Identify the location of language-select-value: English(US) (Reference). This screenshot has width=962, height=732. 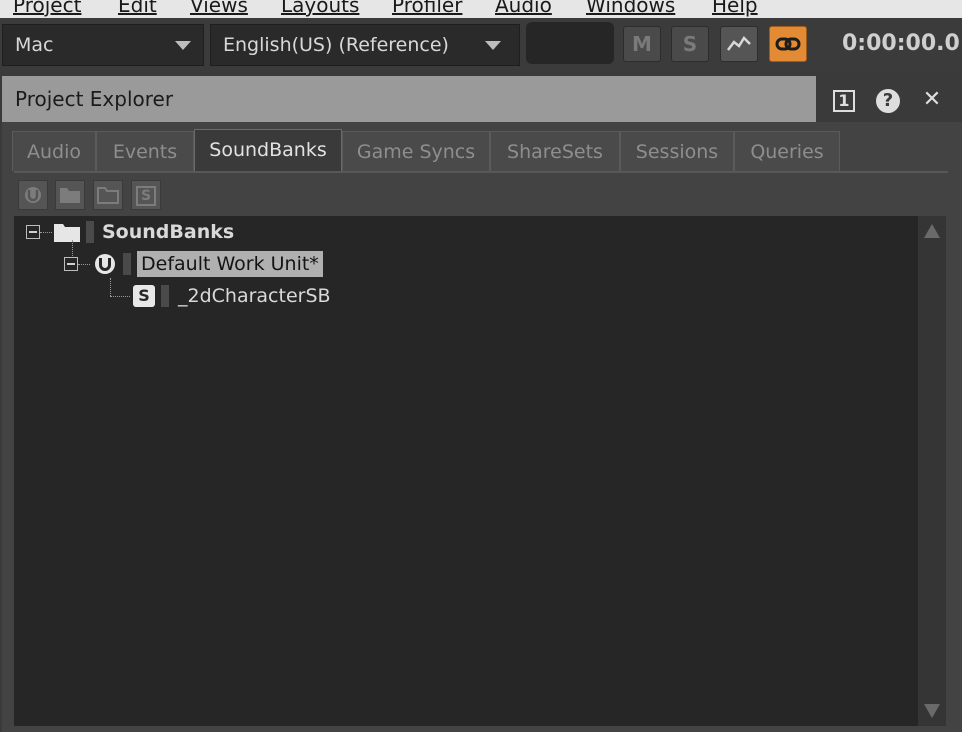
(336, 45).